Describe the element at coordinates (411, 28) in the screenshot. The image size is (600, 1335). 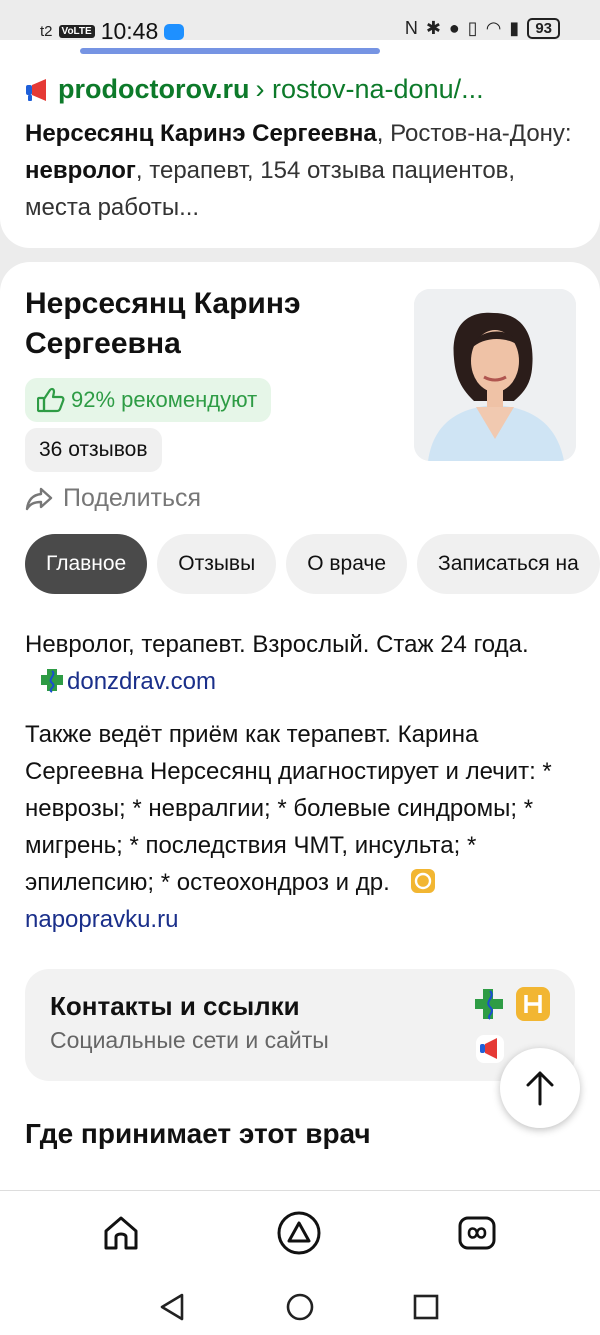
I see `nfc-icon: N` at that location.